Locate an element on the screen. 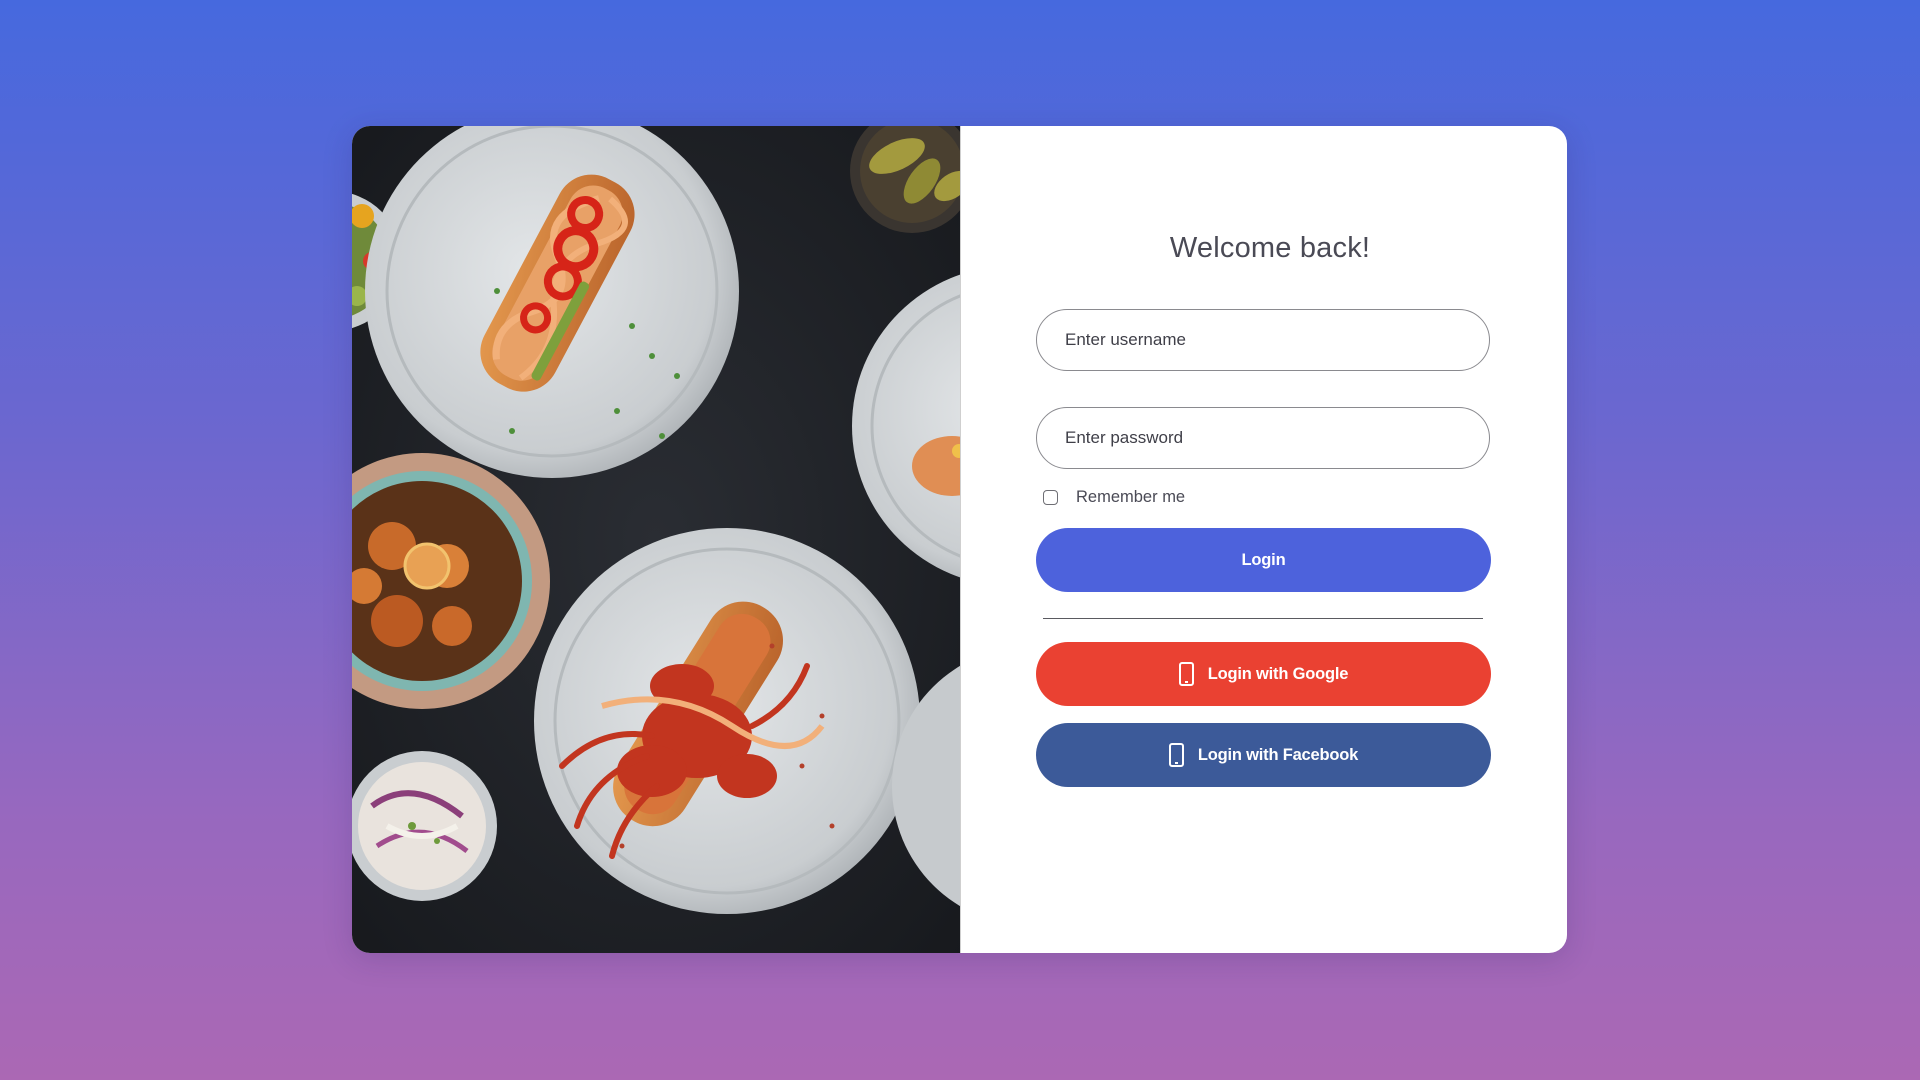  remember-me-row: Remember me is located at coordinates (1114, 497).